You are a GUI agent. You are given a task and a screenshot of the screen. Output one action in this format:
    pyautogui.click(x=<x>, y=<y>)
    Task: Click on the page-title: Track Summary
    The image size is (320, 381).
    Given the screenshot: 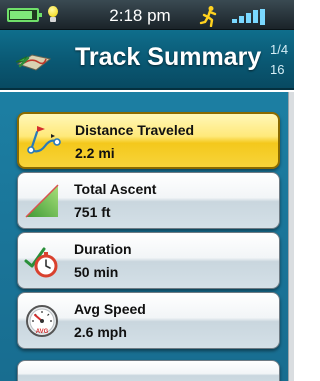 What is the action you would take?
    pyautogui.click(x=168, y=57)
    